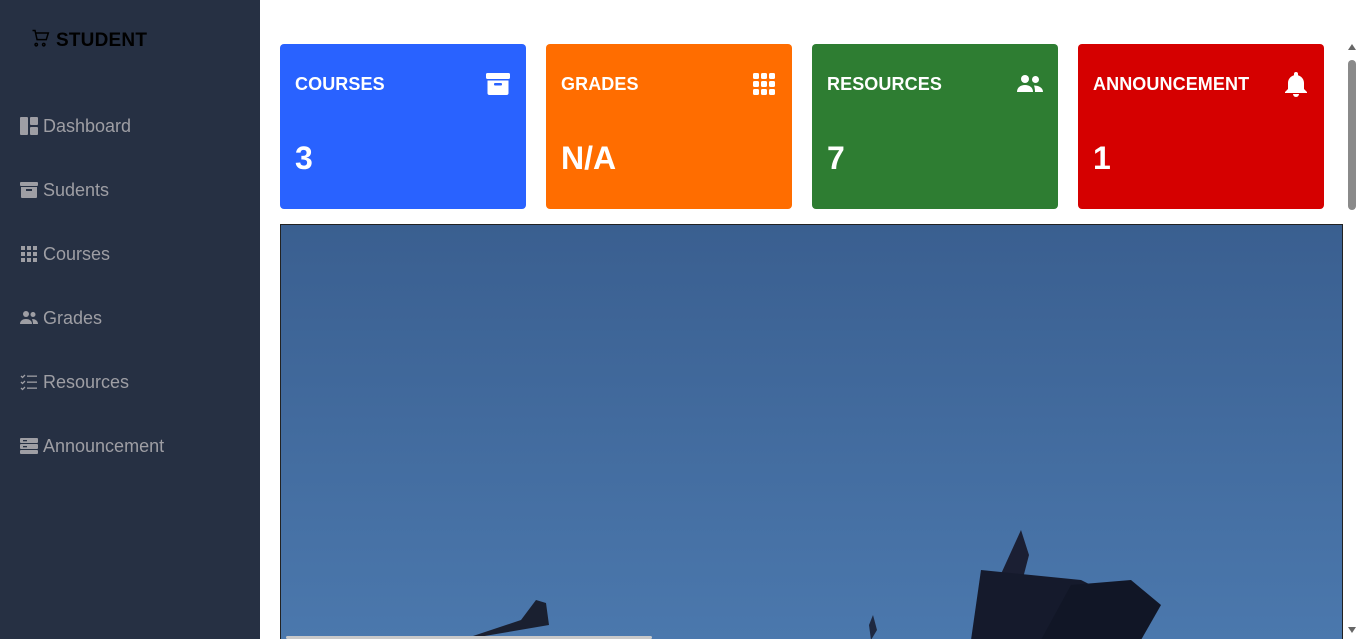 This screenshot has height=639, width=1361. What do you see at coordinates (130, 254) in the screenshot?
I see `sidebar-item-courses: Courses` at bounding box center [130, 254].